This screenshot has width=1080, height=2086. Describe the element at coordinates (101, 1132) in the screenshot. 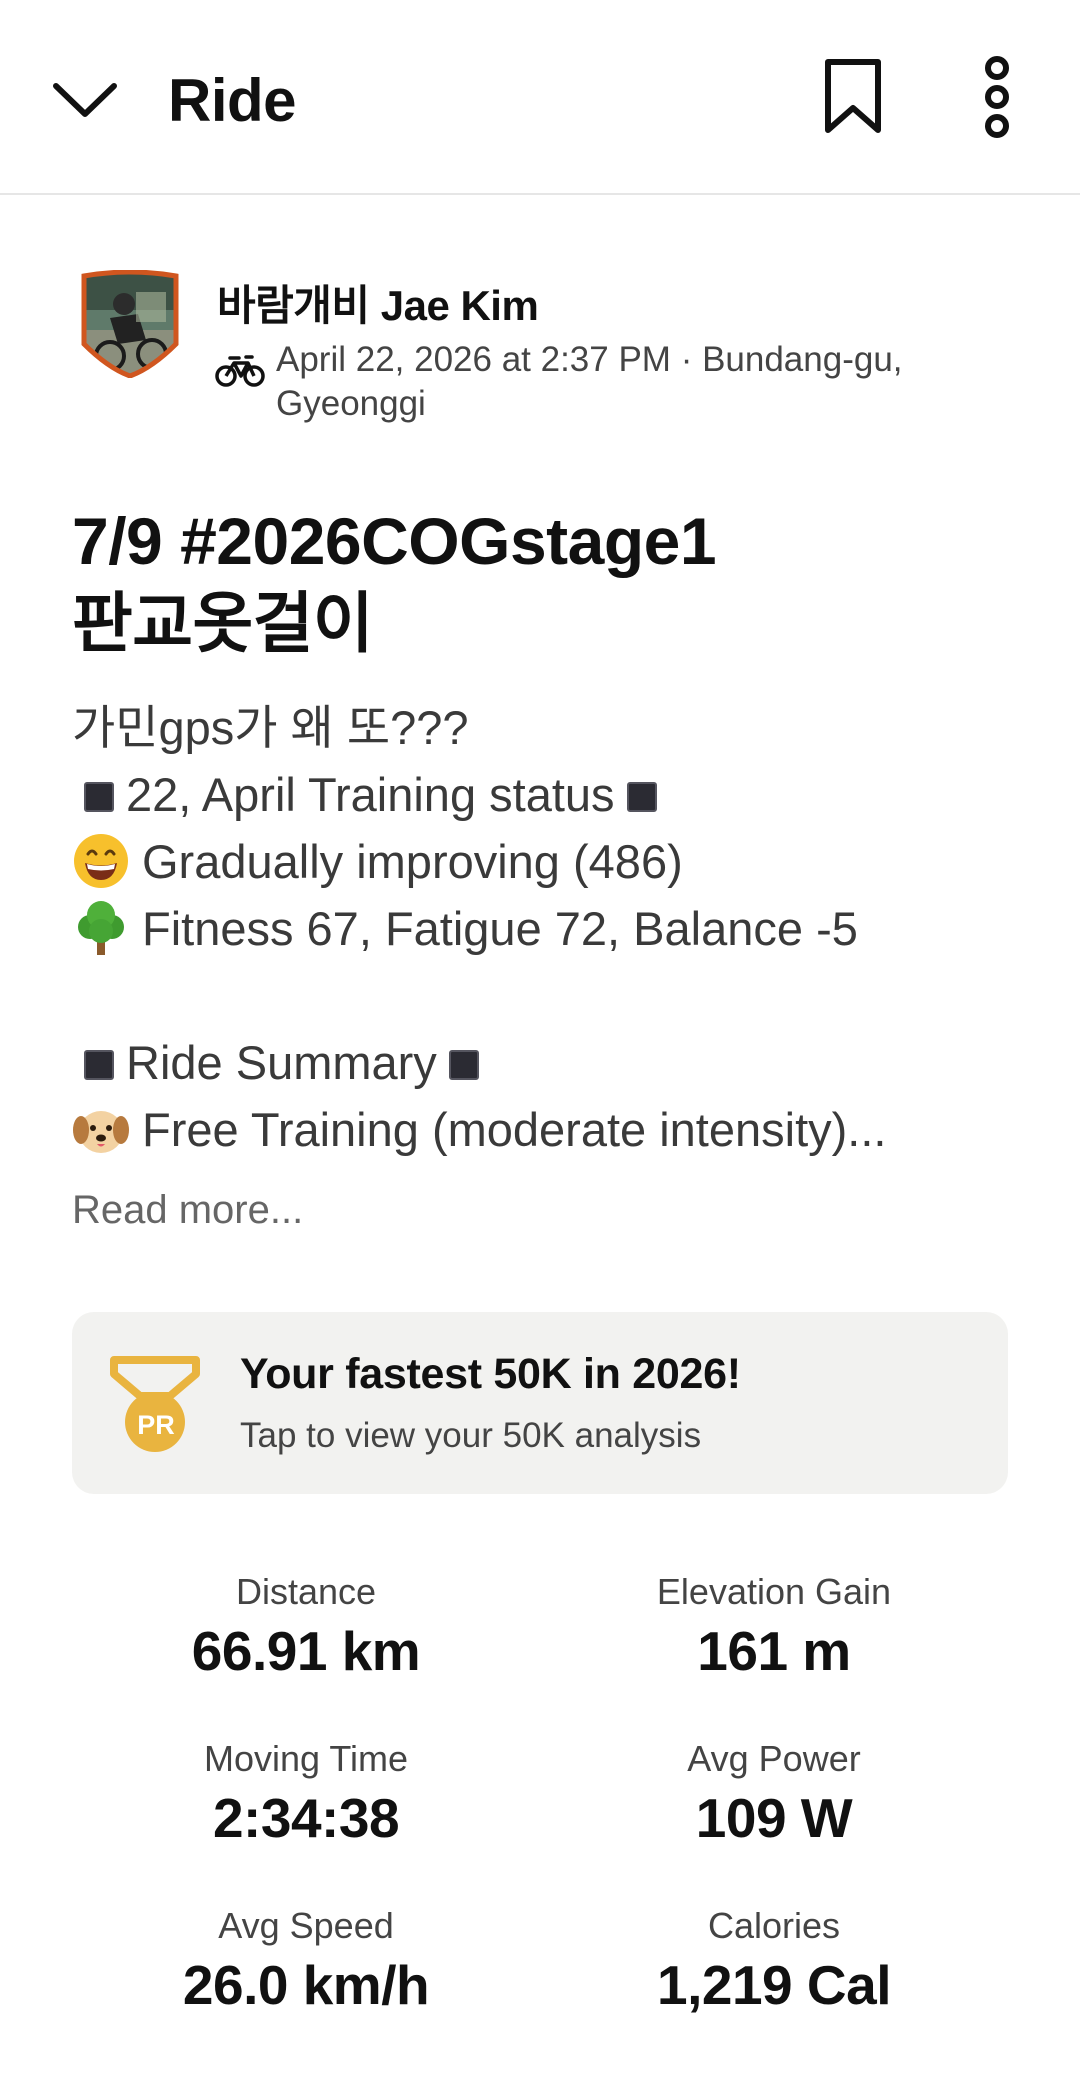

I see `dog-face-icon` at that location.